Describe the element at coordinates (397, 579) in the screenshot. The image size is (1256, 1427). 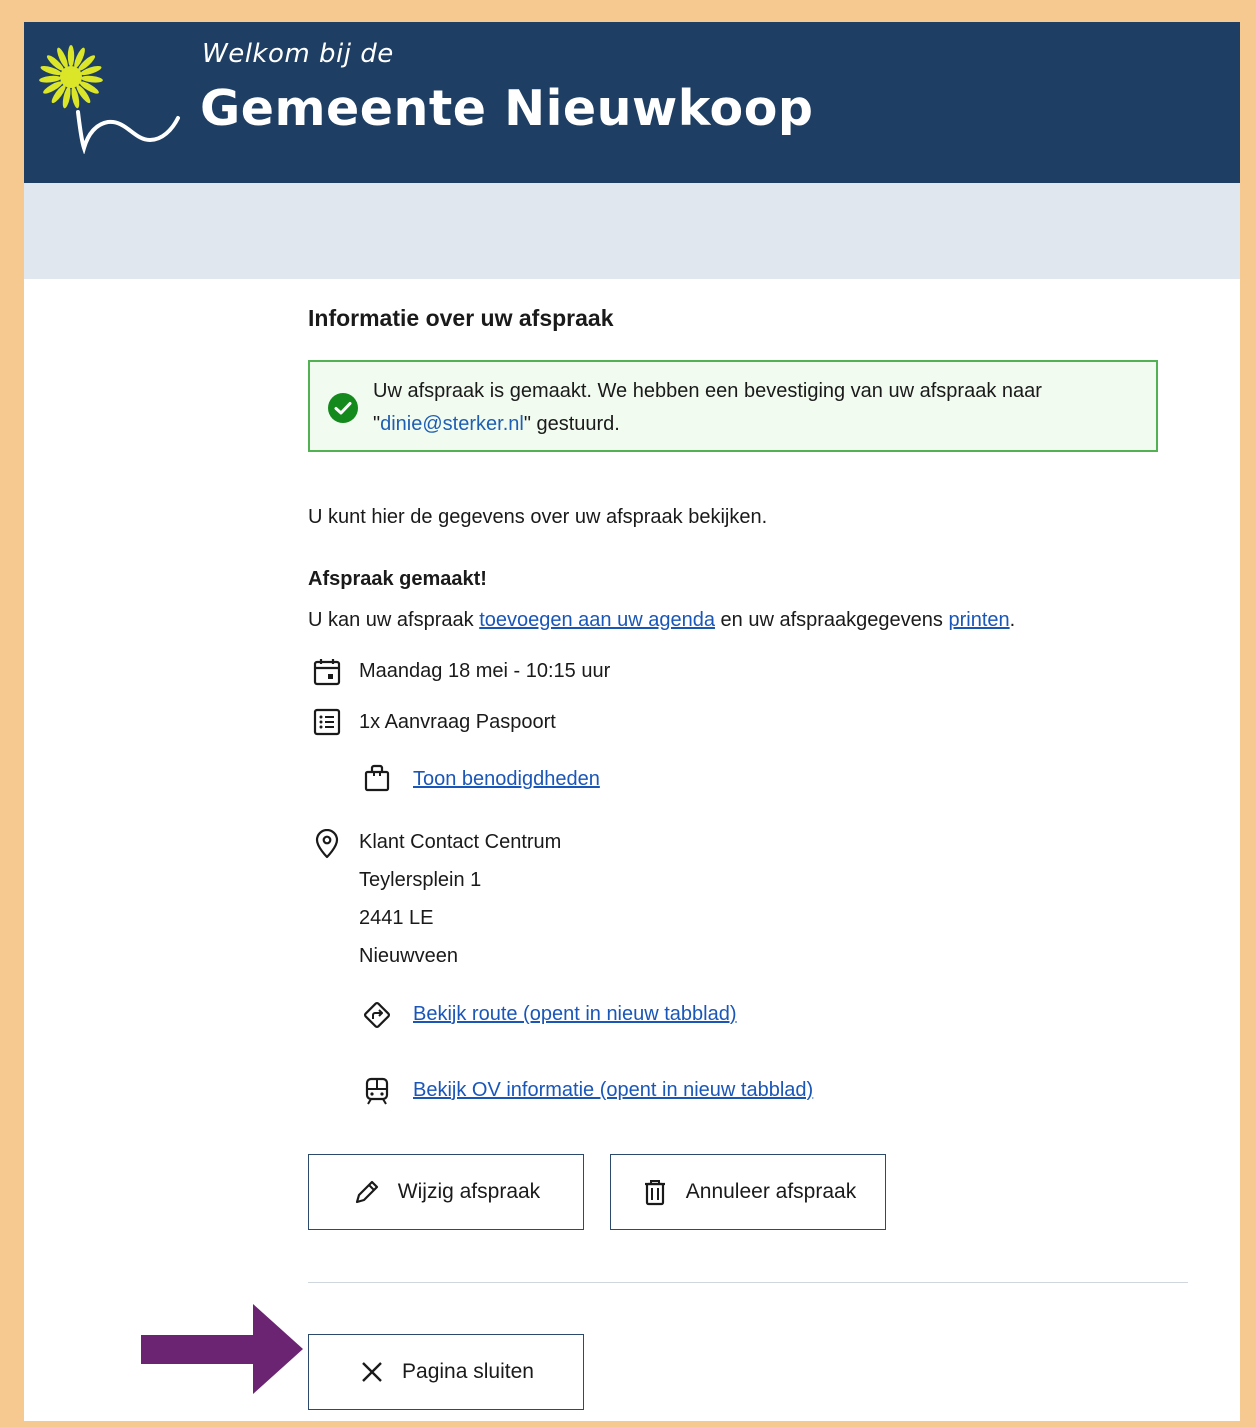
I see `confirmation-heading: Afspraak gemaakt!` at that location.